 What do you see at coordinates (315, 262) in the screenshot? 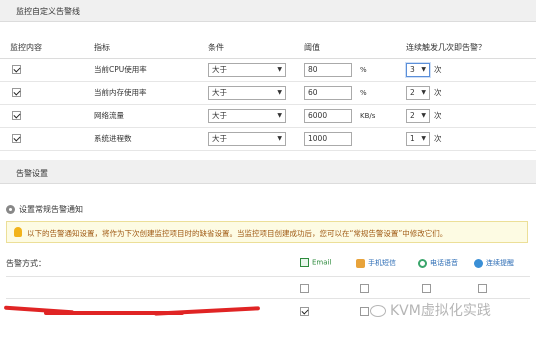
I see `method-email: Email` at bounding box center [315, 262].